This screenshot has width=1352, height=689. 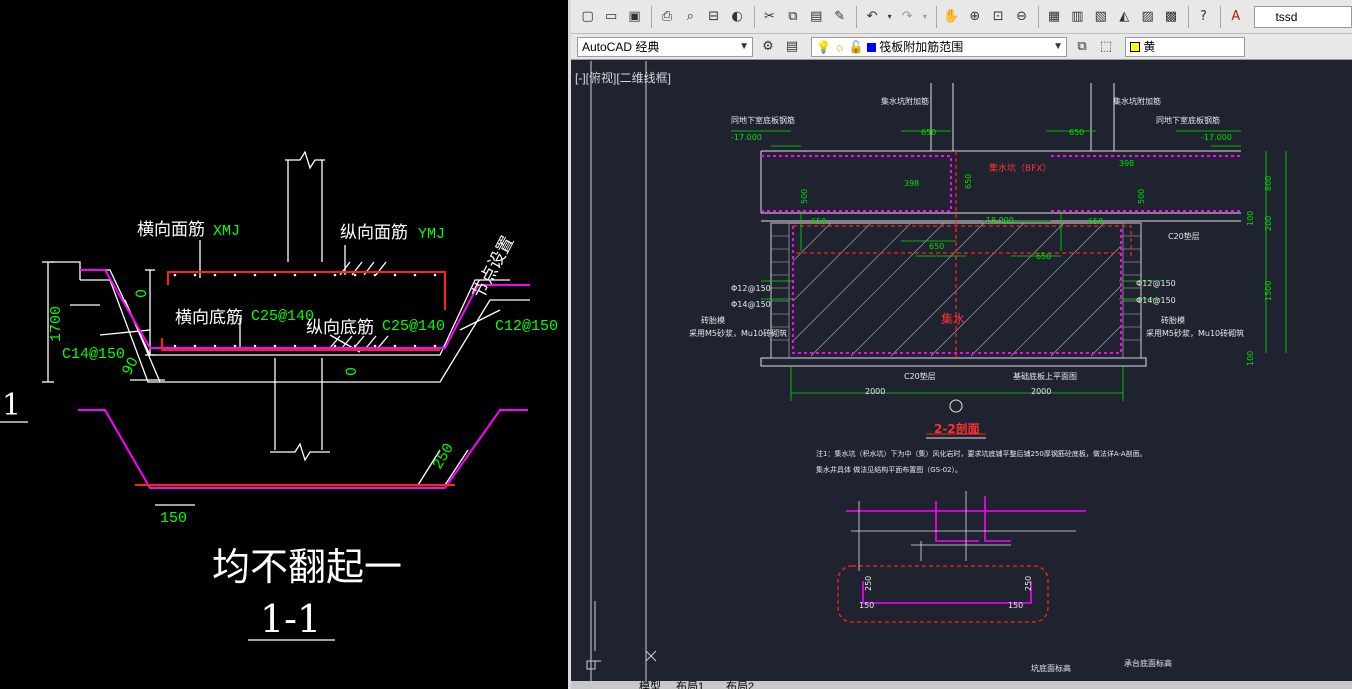 What do you see at coordinates (1170, 17) in the screenshot?
I see `calculator-icon: ▩` at bounding box center [1170, 17].